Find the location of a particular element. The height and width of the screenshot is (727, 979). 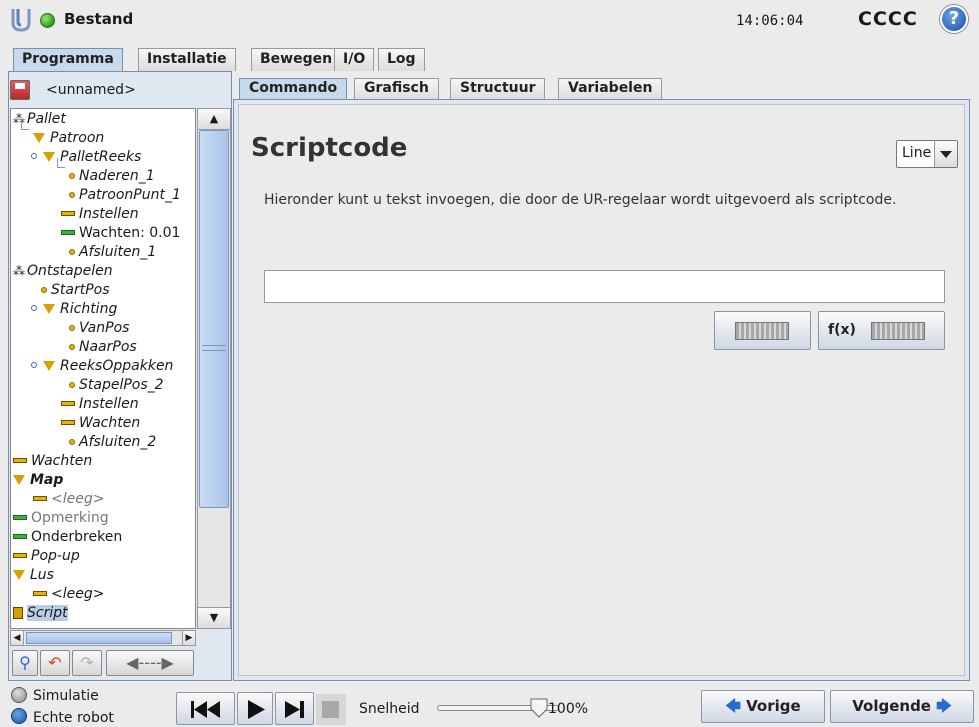

scroll-grip is located at coordinates (214, 348).